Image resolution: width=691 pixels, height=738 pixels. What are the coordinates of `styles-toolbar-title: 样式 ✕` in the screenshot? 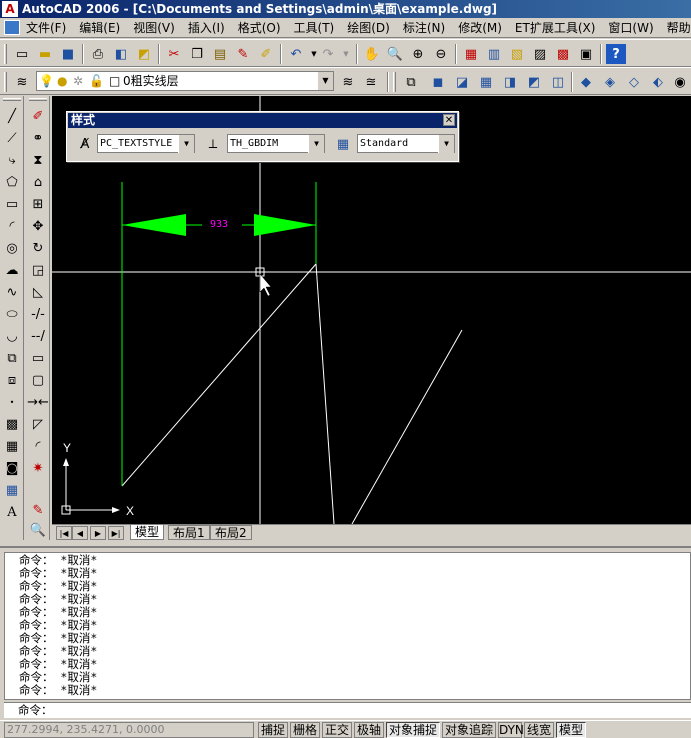 It's located at (262, 120).